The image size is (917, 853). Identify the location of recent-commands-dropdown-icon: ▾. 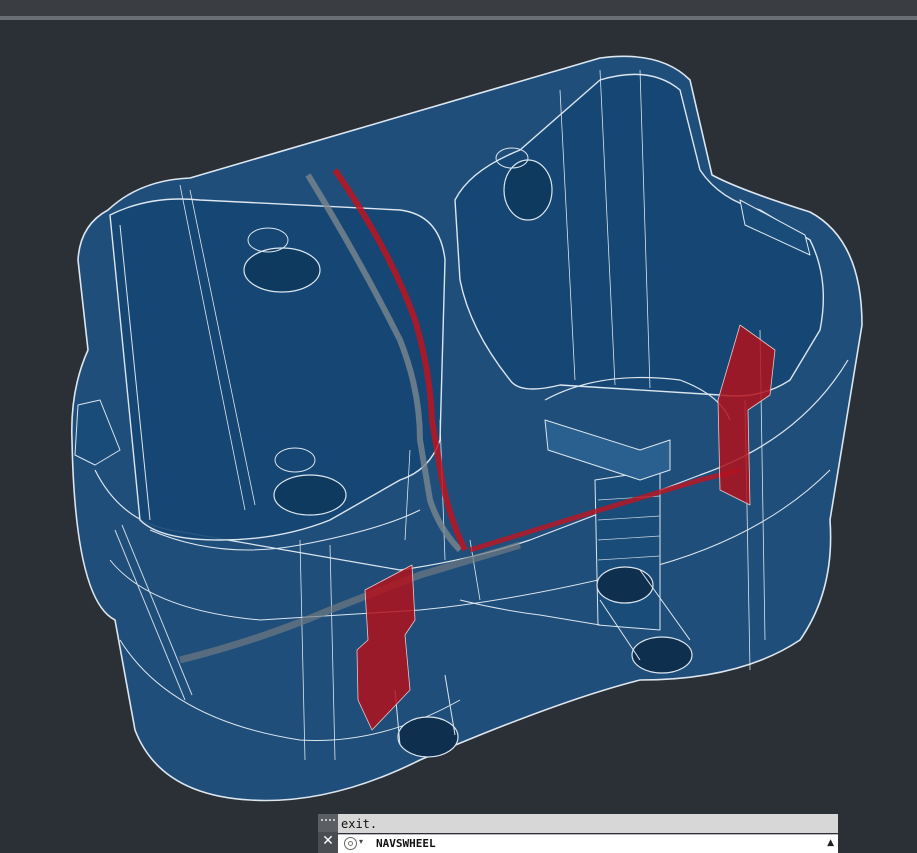
(361, 841).